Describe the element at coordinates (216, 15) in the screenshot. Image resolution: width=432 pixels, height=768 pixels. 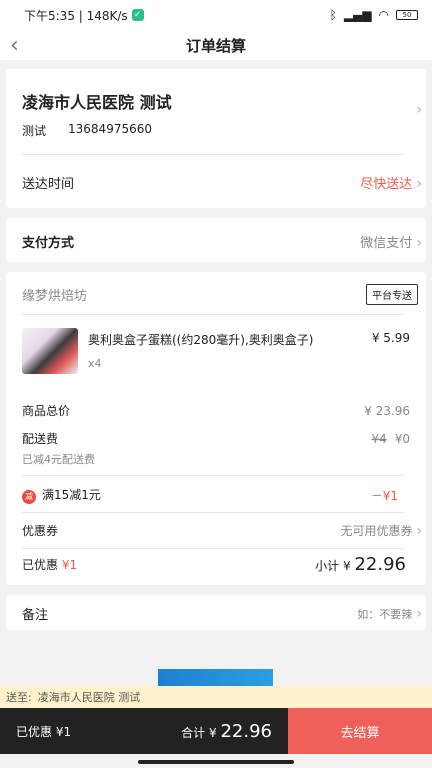
I see `status-bar: 下午5:35 | 148K/s ✓ ᛒ ▂▄▆ ◠ 50` at that location.